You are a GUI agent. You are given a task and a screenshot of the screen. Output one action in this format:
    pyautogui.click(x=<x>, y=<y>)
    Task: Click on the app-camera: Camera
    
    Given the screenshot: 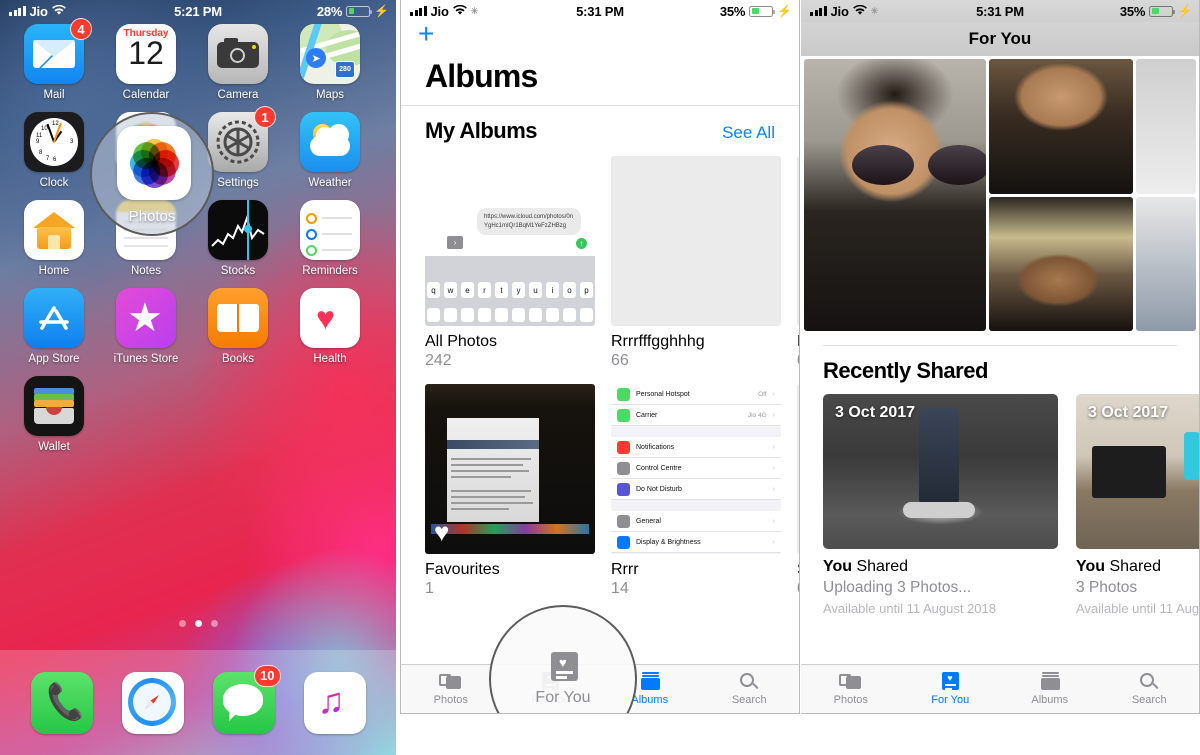 What is the action you would take?
    pyautogui.click(x=238, y=62)
    